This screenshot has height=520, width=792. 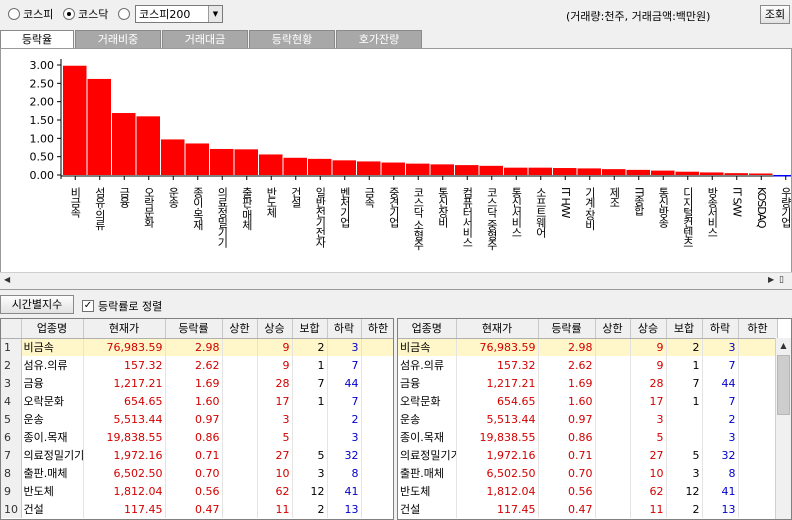 I want to click on x-tick-label: 통신서비스, so click(x=516, y=212).